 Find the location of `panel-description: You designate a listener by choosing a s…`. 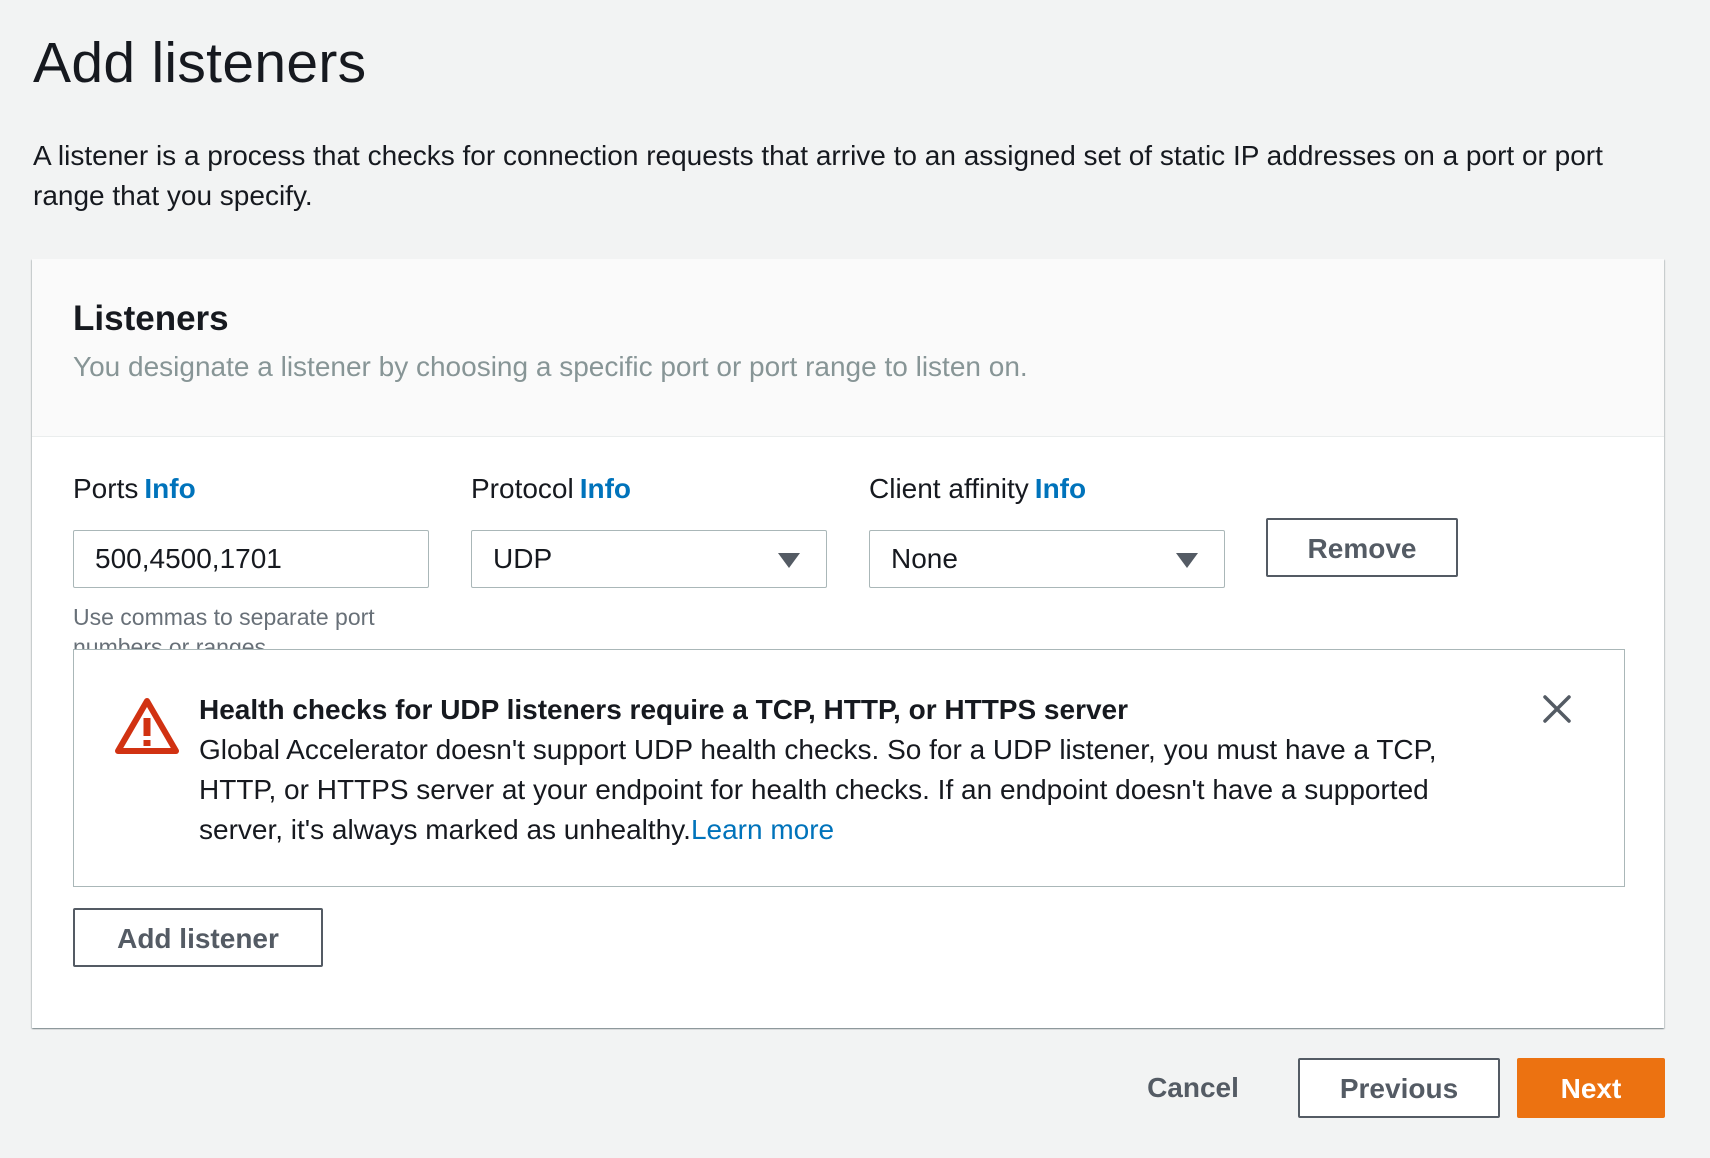

panel-description: You designate a listener by choosing a s… is located at coordinates (550, 366).